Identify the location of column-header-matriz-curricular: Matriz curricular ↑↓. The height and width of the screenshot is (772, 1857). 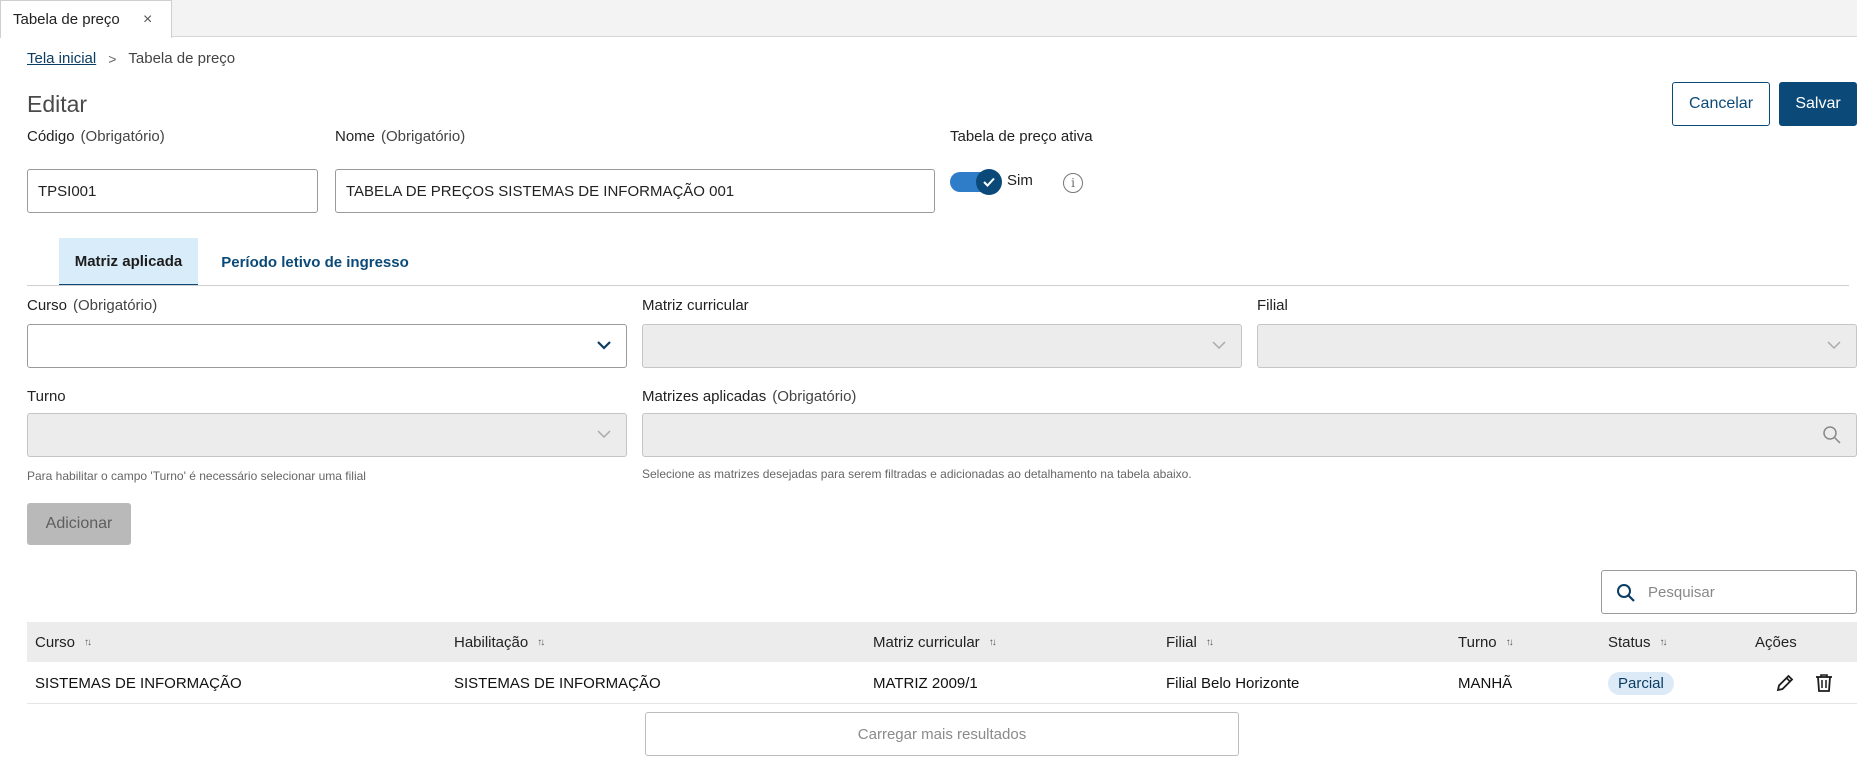
(935, 642).